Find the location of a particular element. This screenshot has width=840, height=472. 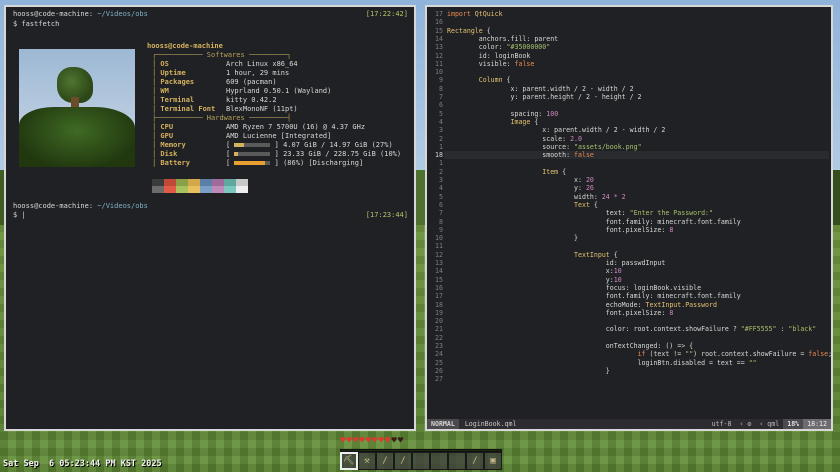

code-line: color: "#35000000" is located at coordinates (499, 47).